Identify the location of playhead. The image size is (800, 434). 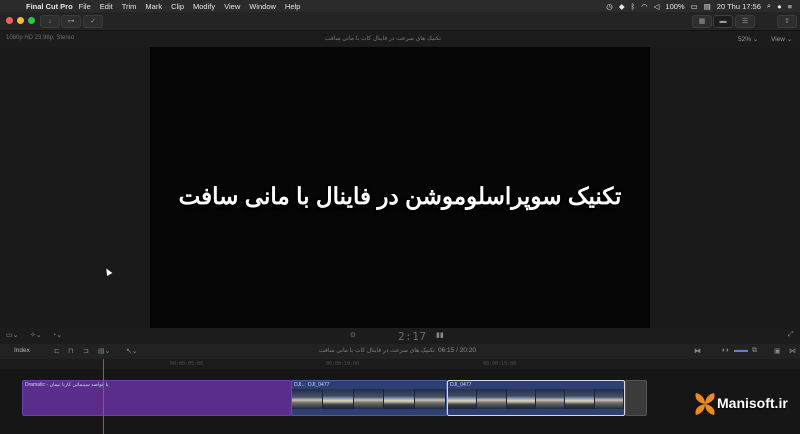
(103, 396).